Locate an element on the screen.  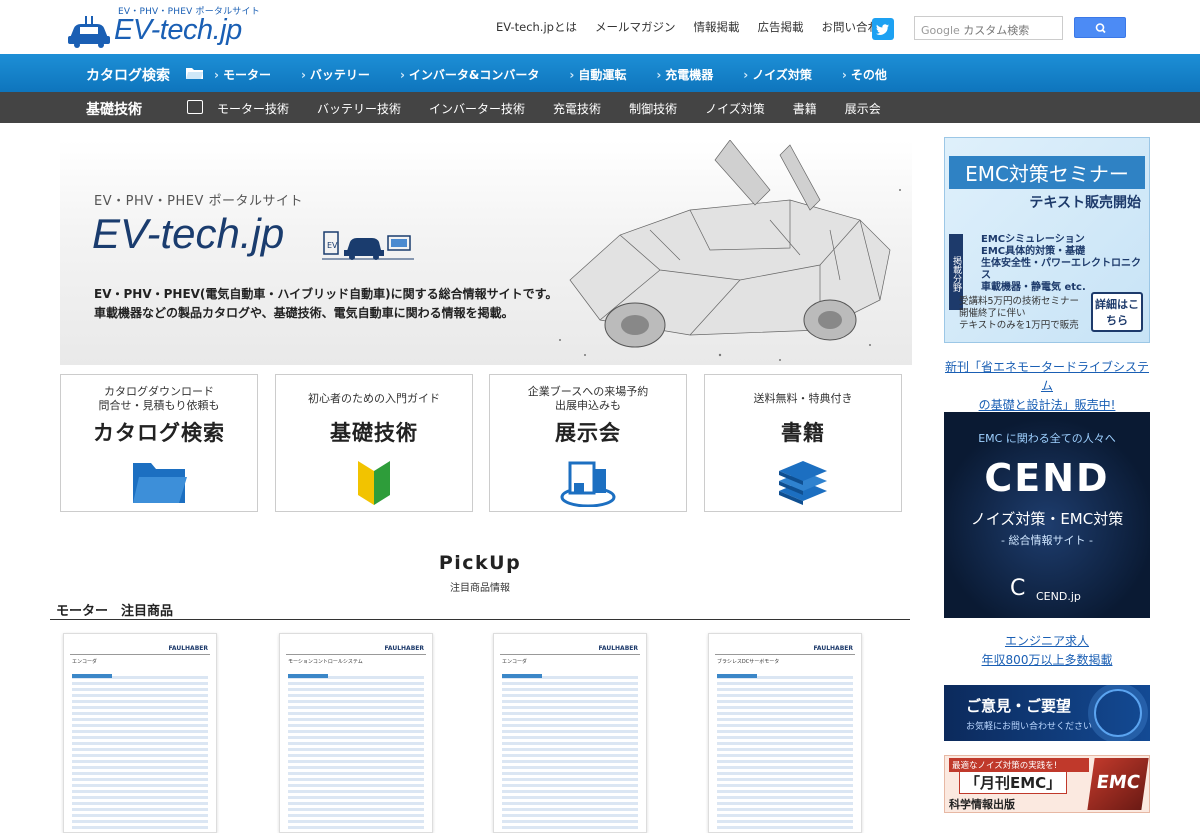
feedback-banner: ご意見・ご要望 お気軽にお問い合わせください is located at coordinates (1047, 713).